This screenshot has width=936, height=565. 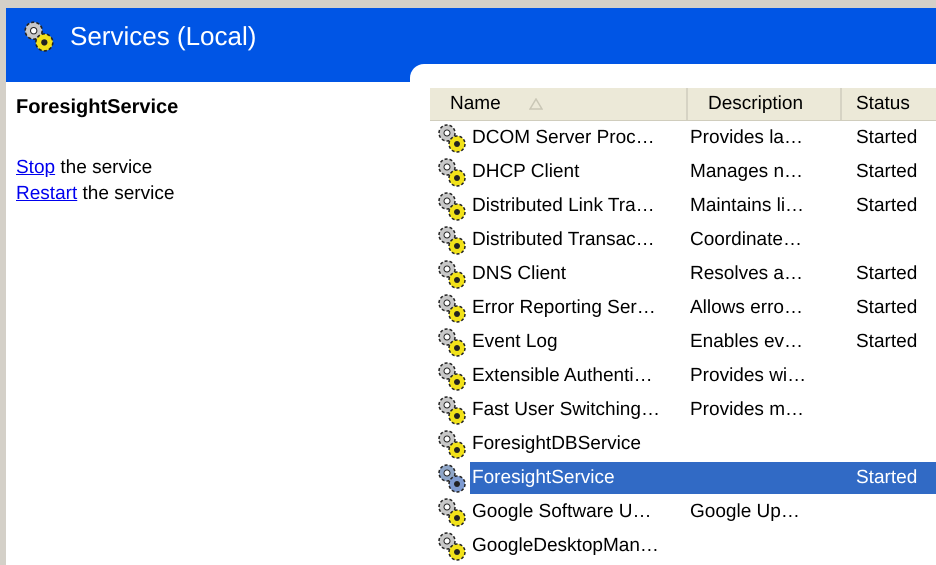 What do you see at coordinates (525, 172) in the screenshot?
I see `table-cell-text: DHCP Client` at bounding box center [525, 172].